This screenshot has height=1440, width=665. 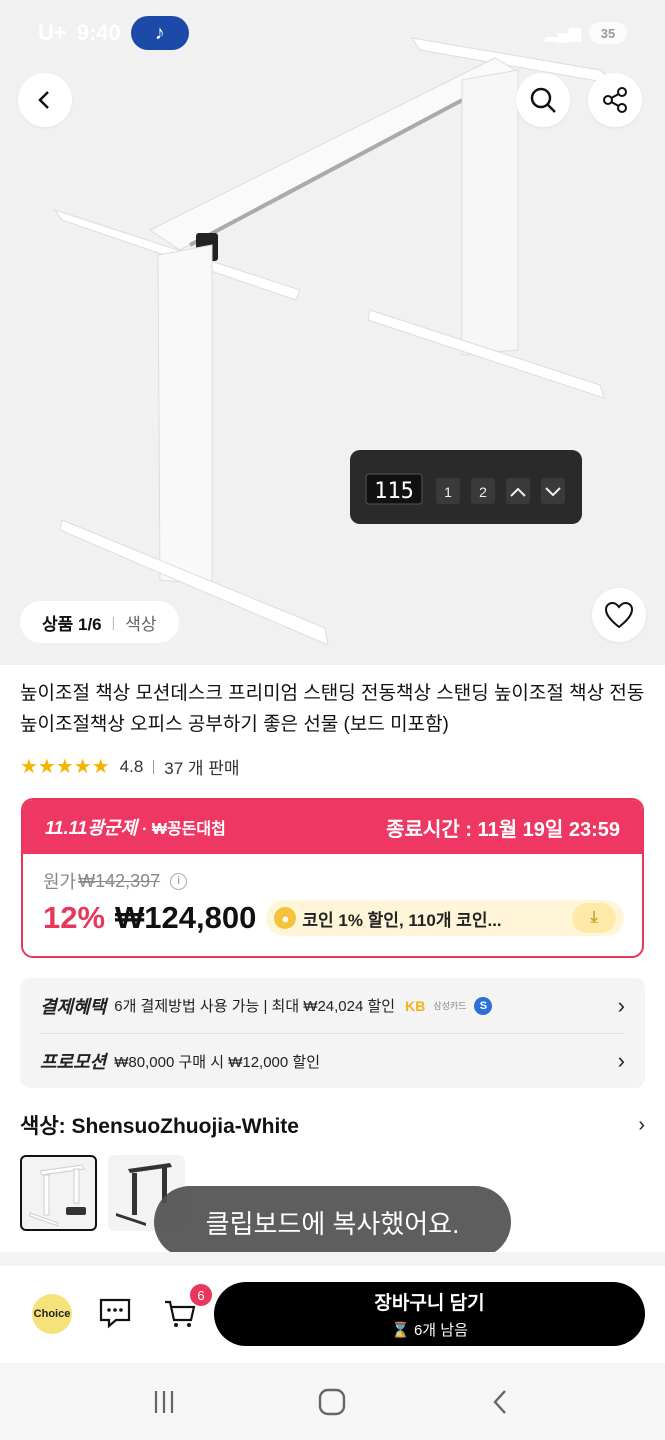 I want to click on search-icon, so click(x=543, y=100).